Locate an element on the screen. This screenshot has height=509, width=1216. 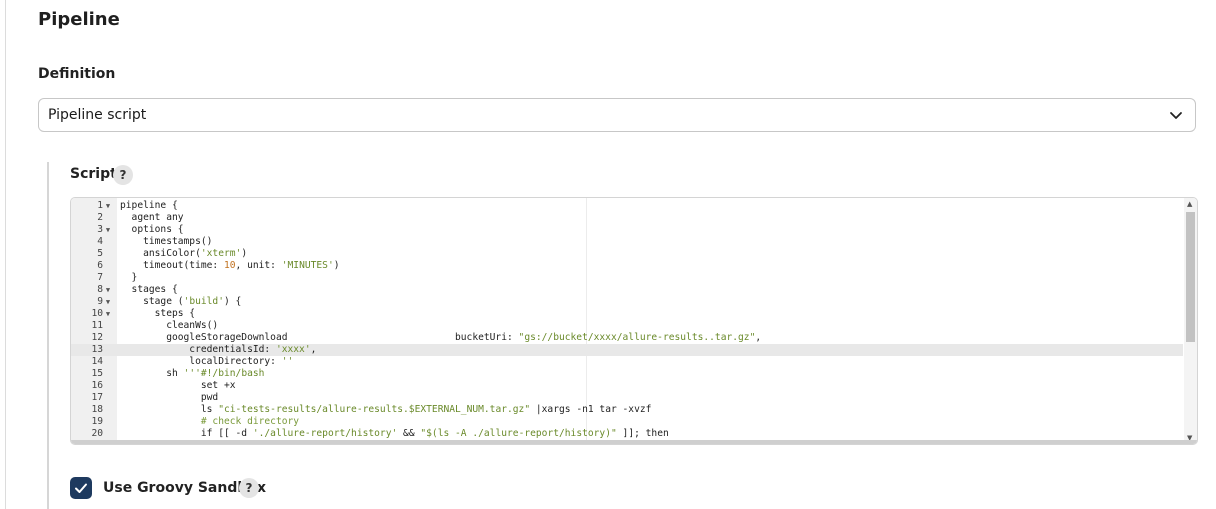
line-number: 11 is located at coordinates (97, 325).